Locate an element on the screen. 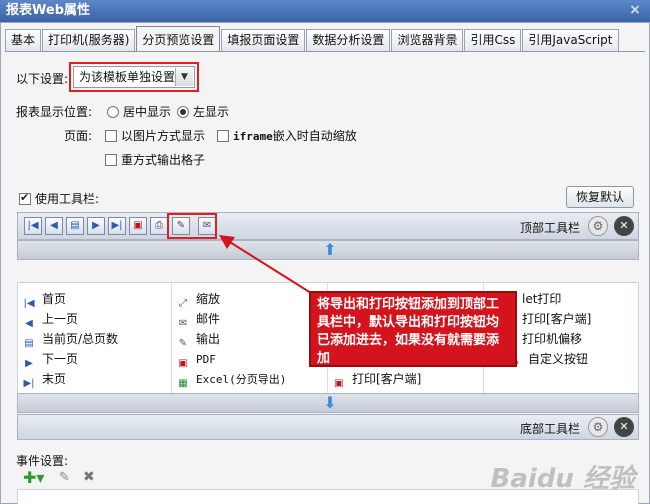 This screenshot has width=650, height=504. checkbox-use-toolbar: 使用工具栏: is located at coordinates (59, 198).